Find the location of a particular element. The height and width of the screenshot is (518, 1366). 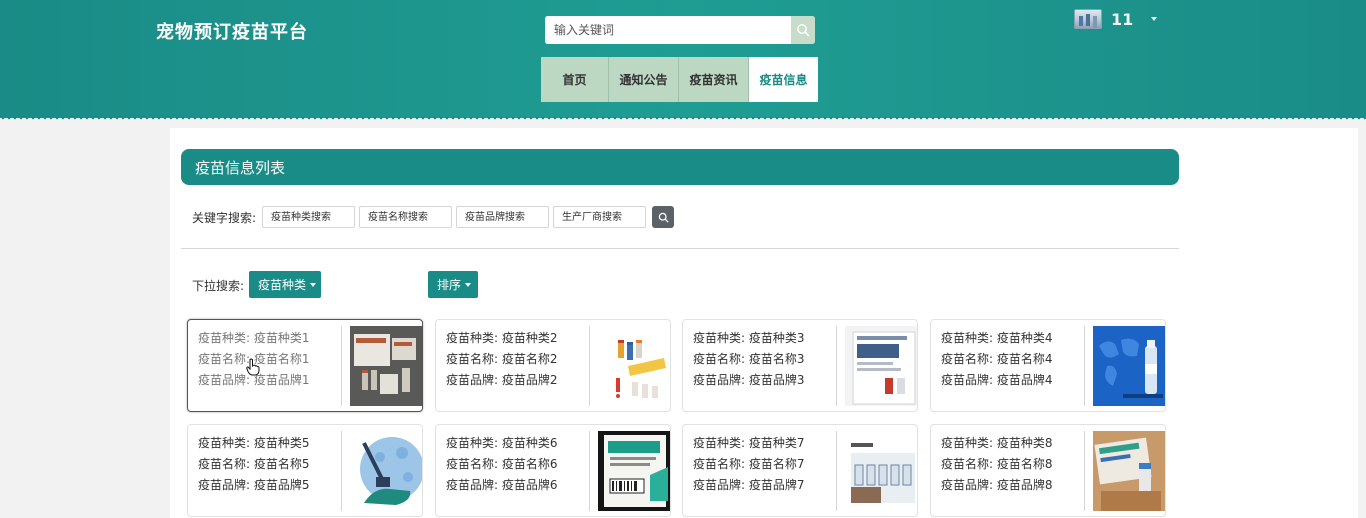

card-text: 疫苗种类: 疫苗种类6 疫苗名称: 疫苗名称6 疫苗品牌: 疫苗品牌6 is located at coordinates (502, 464).